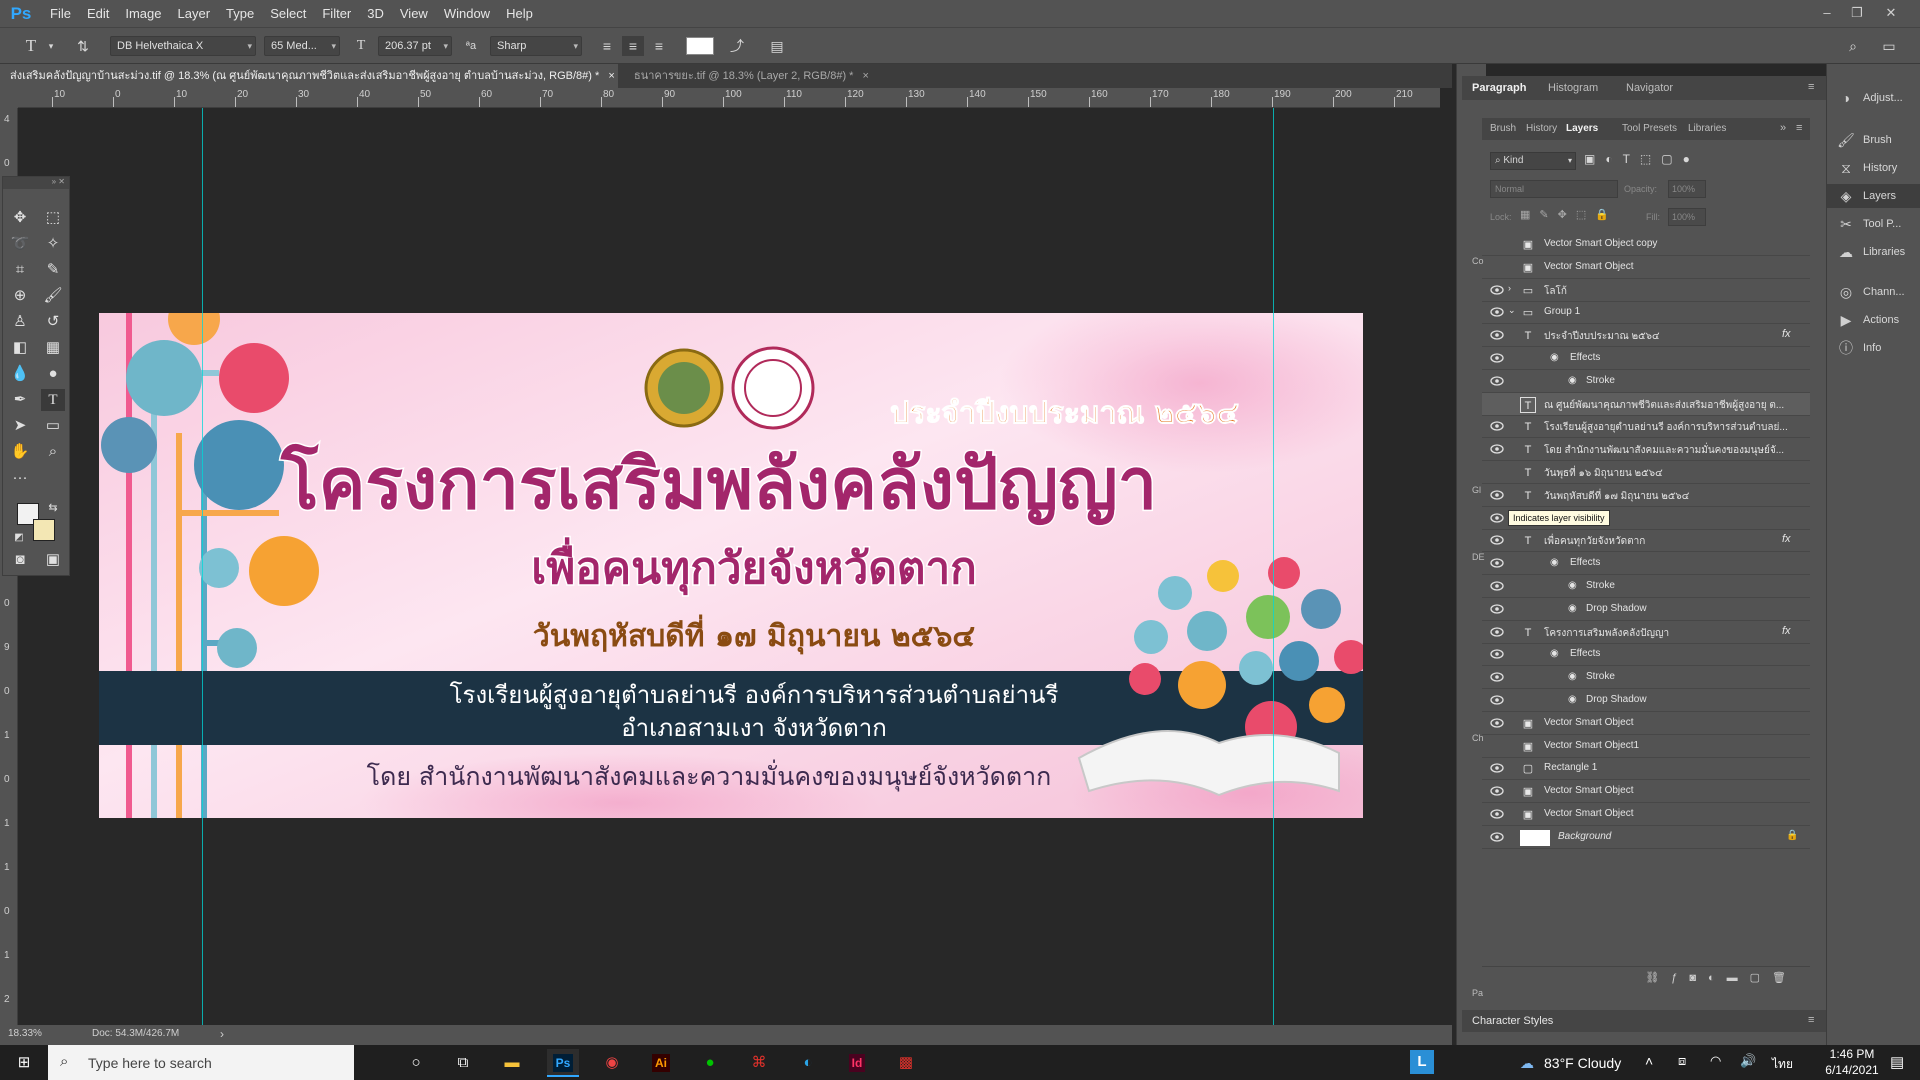 The image size is (1920, 1080). Describe the element at coordinates (1478, 261) in the screenshot. I see `collapsed-label-color: Co` at that location.